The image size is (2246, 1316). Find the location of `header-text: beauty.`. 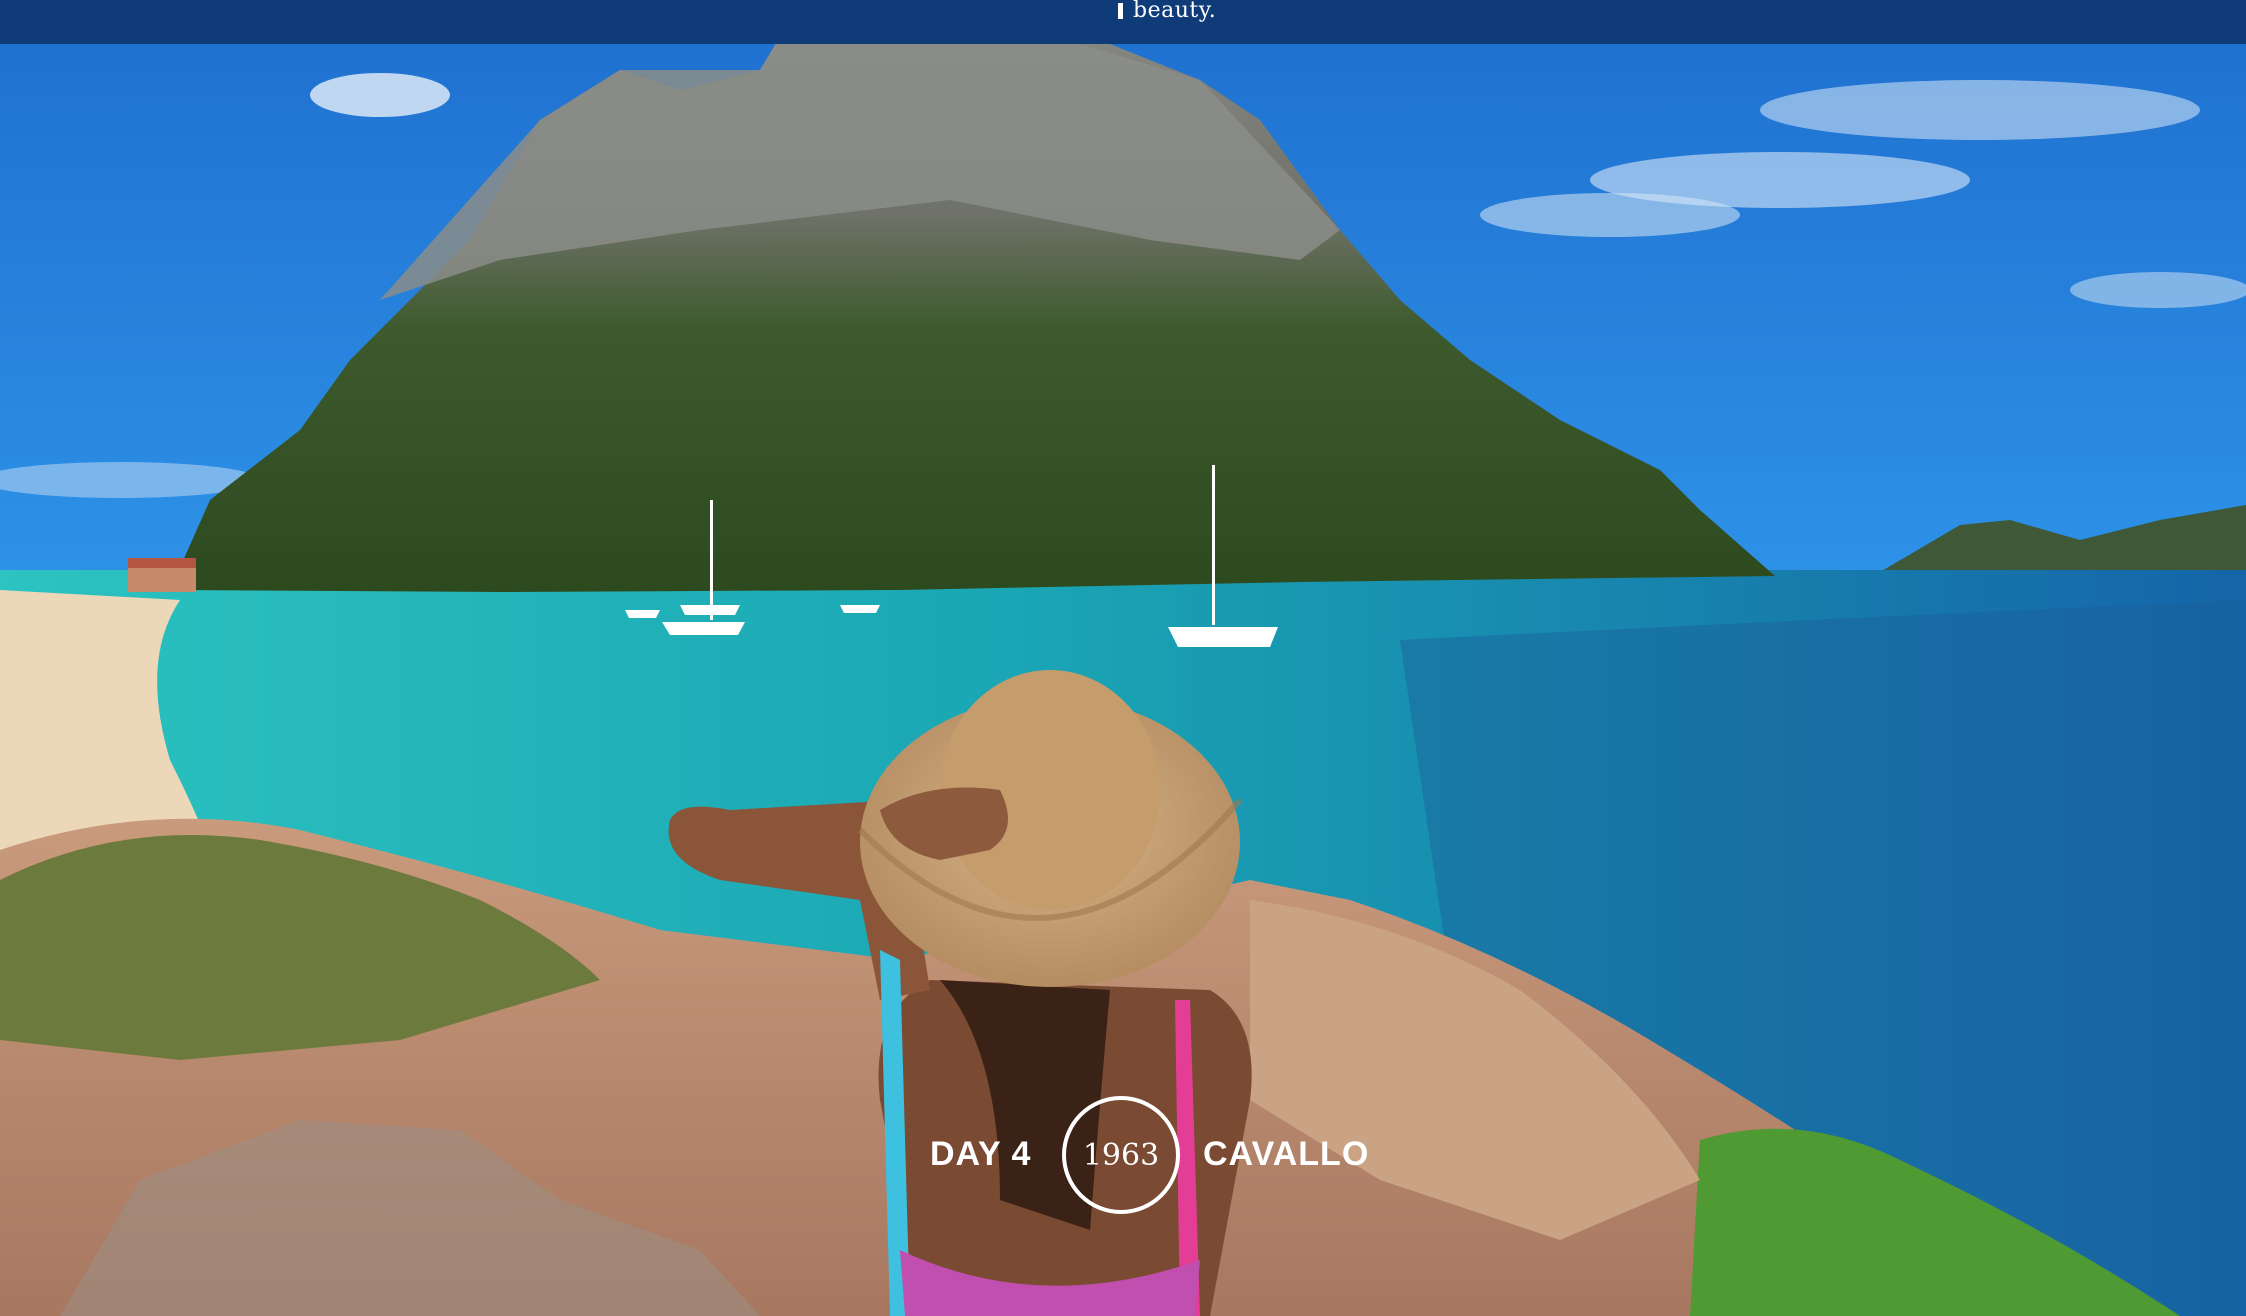

header-text: beauty. is located at coordinates (1175, 11).